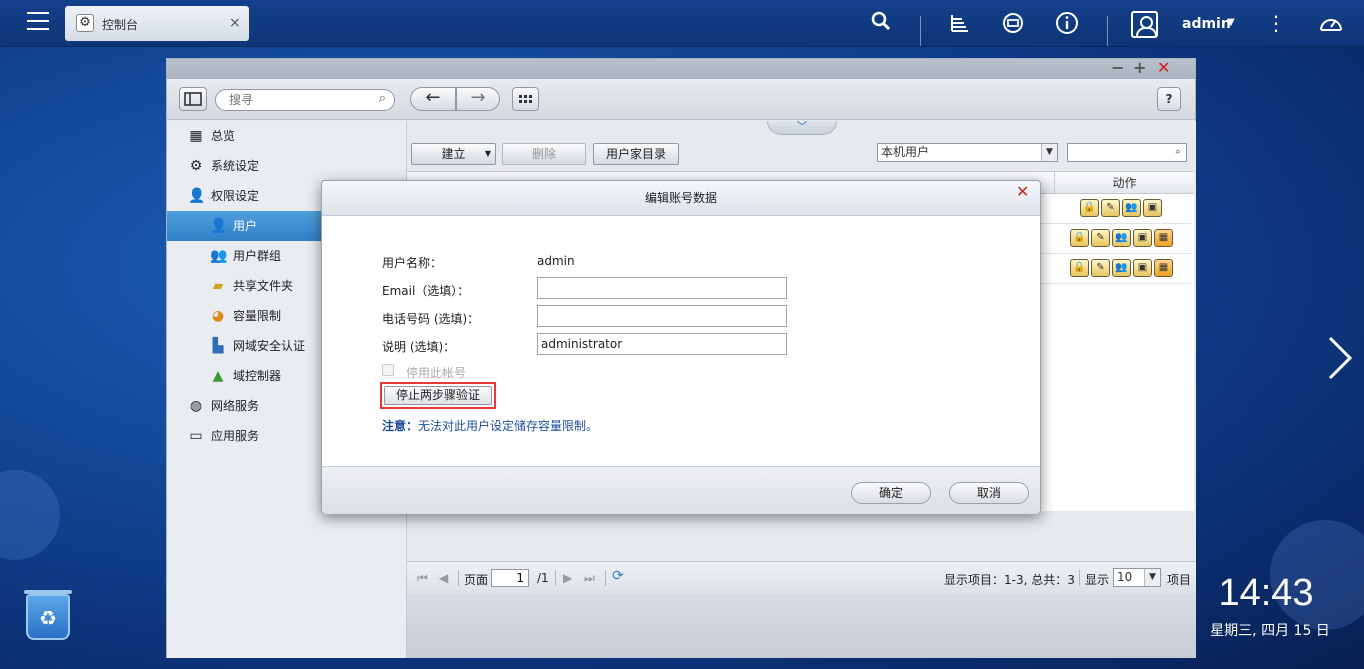 Image resolution: width=1364 pixels, height=669 pixels. What do you see at coordinates (476, 580) in the screenshot?
I see `page-label: 页面` at bounding box center [476, 580].